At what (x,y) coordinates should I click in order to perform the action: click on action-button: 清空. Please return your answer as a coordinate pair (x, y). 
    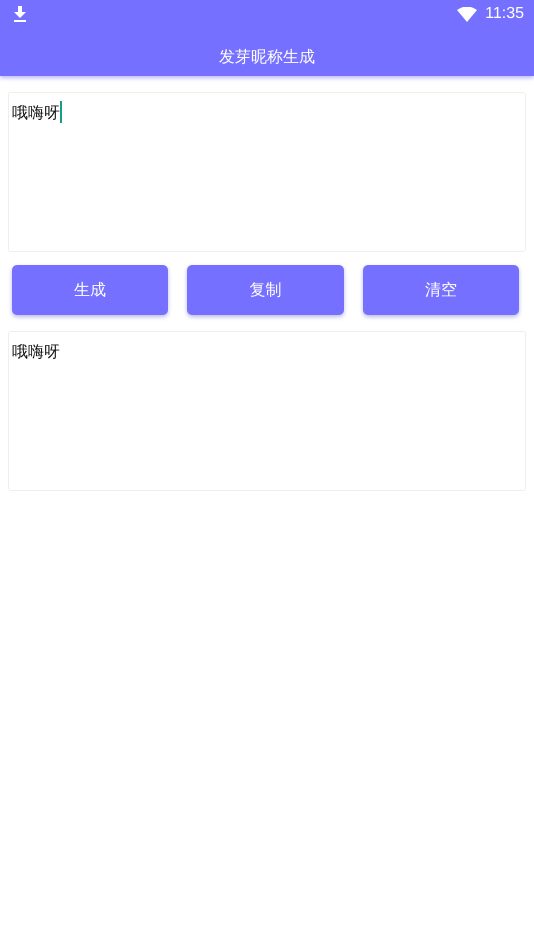
    Looking at the image, I should click on (440, 290).